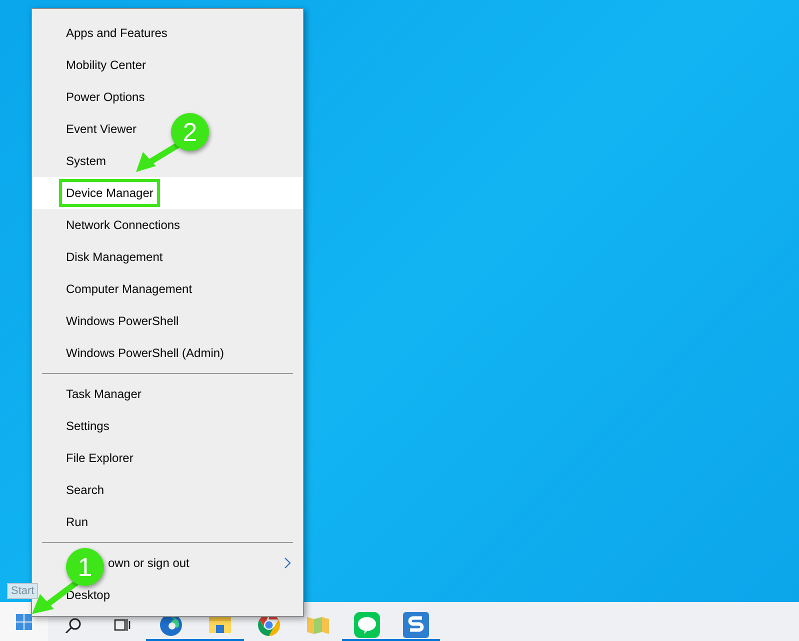  What do you see at coordinates (101, 129) in the screenshot?
I see `menu-item: Event Viewer` at bounding box center [101, 129].